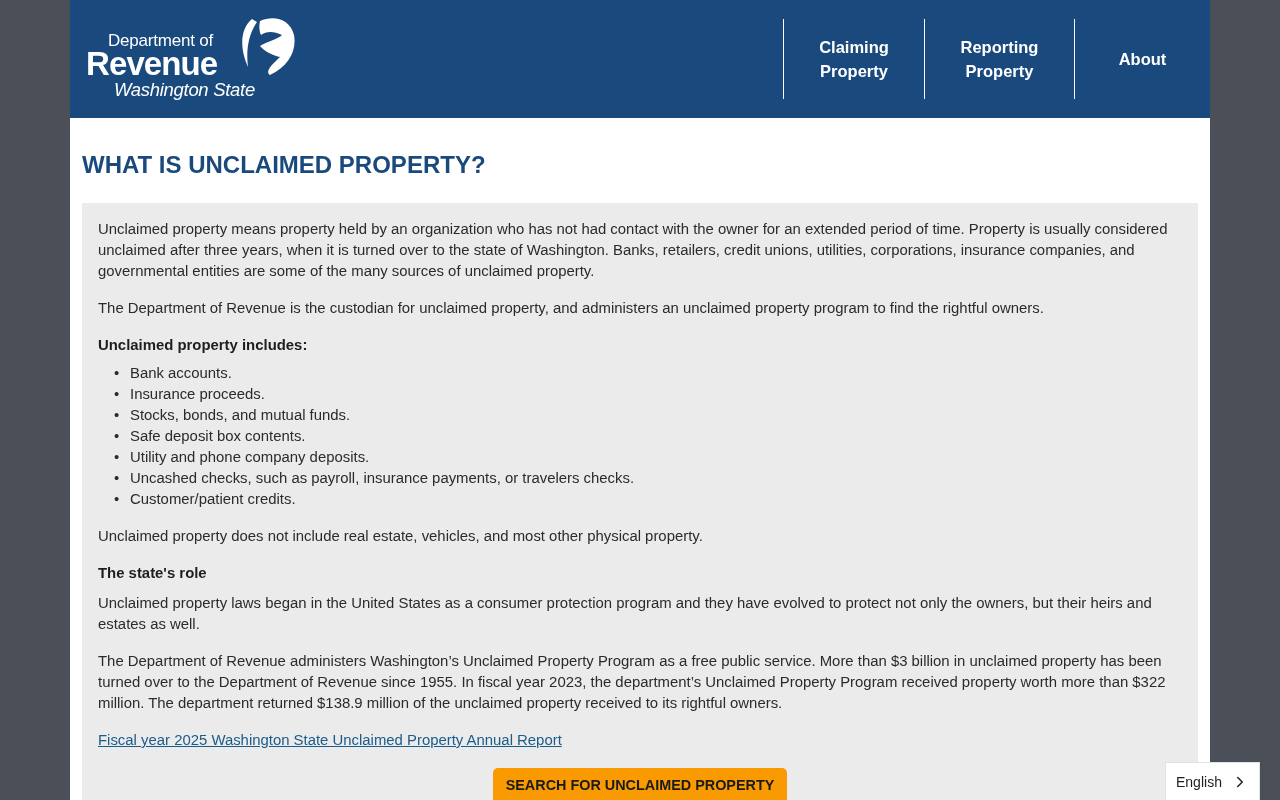  I want to click on language-selector: English, so click(1212, 781).